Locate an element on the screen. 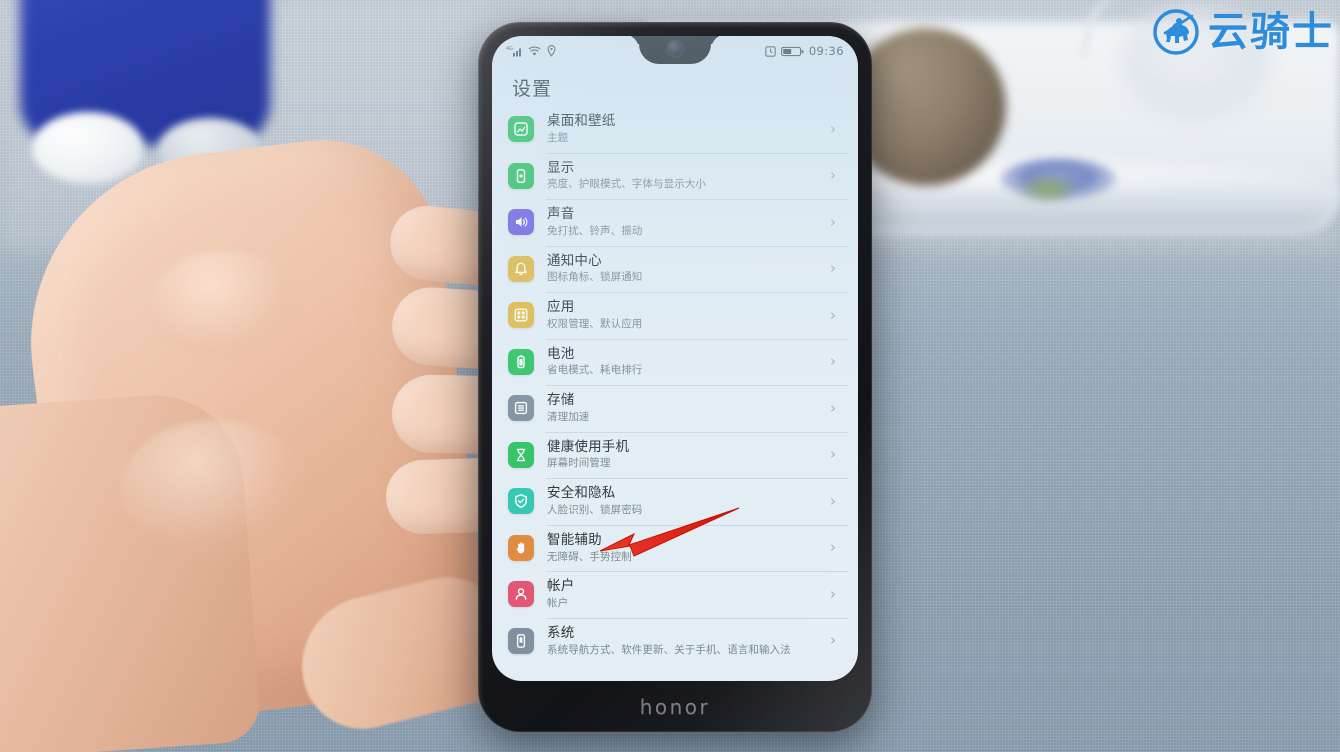  watermark-text: 云骑士 is located at coordinates (1271, 32).